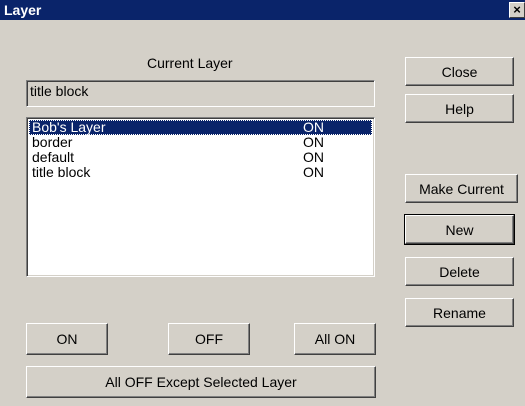 This screenshot has width=525, height=406. Describe the element at coordinates (53, 157) in the screenshot. I see `layer-name: default` at that location.